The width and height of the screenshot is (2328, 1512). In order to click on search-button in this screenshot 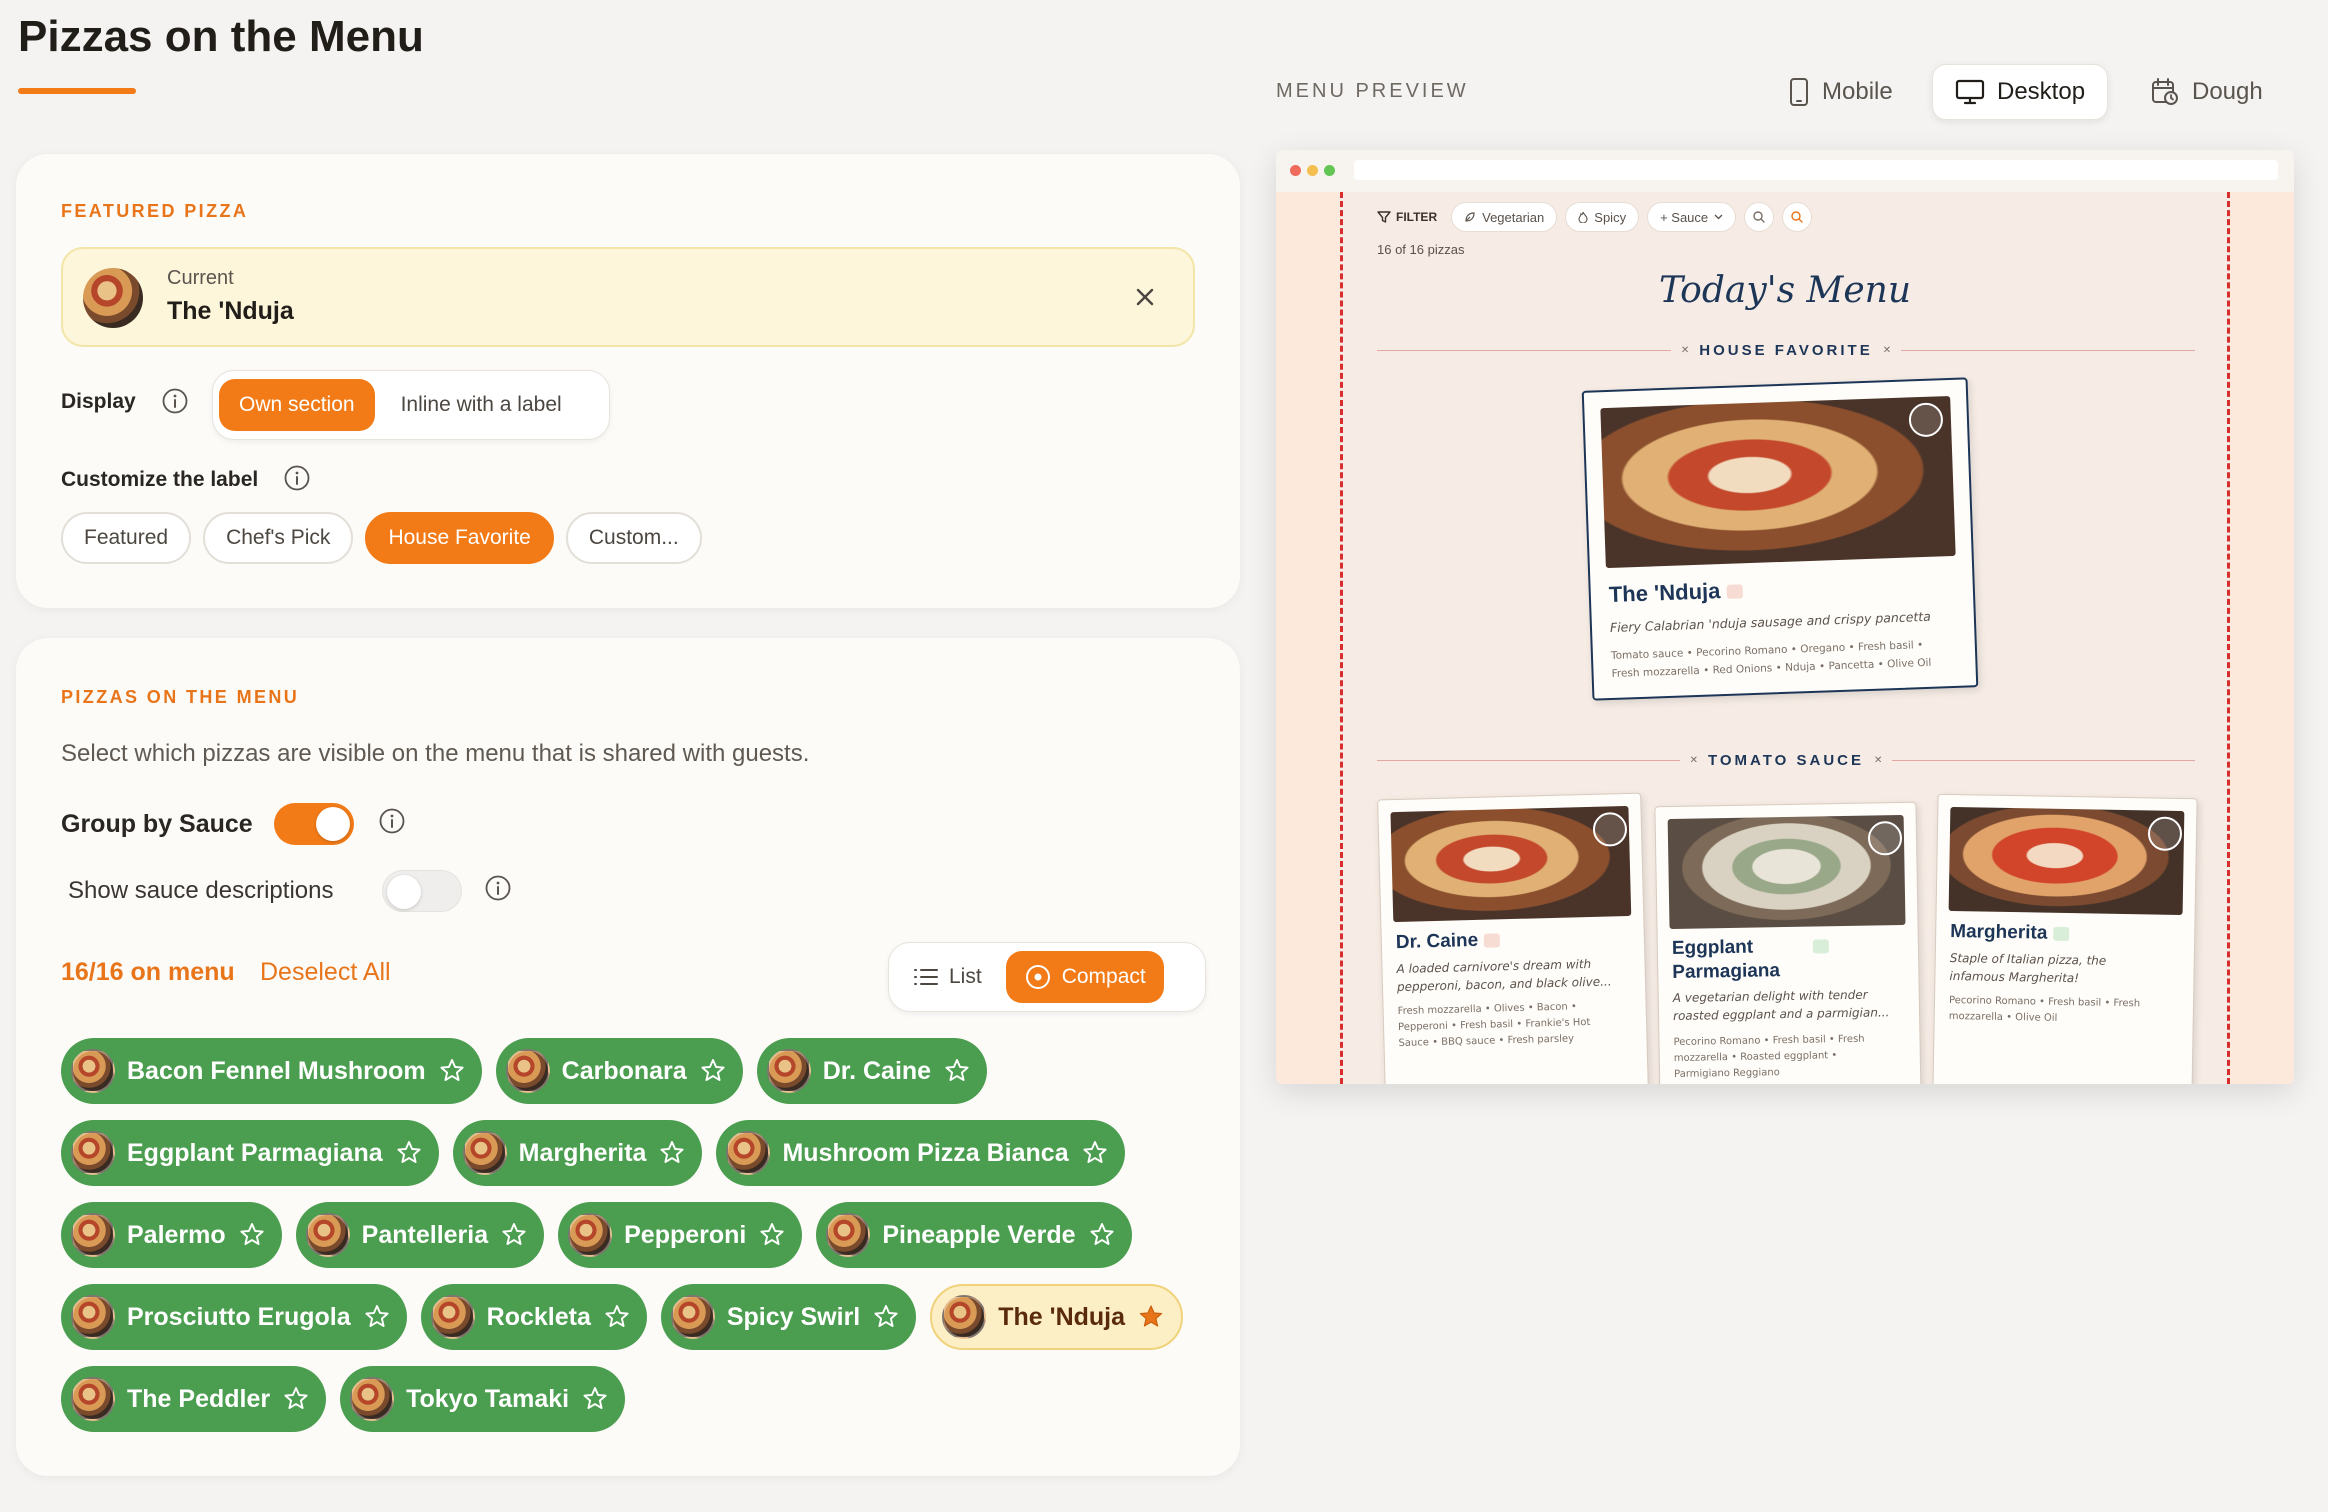, I will do `click(1759, 217)`.